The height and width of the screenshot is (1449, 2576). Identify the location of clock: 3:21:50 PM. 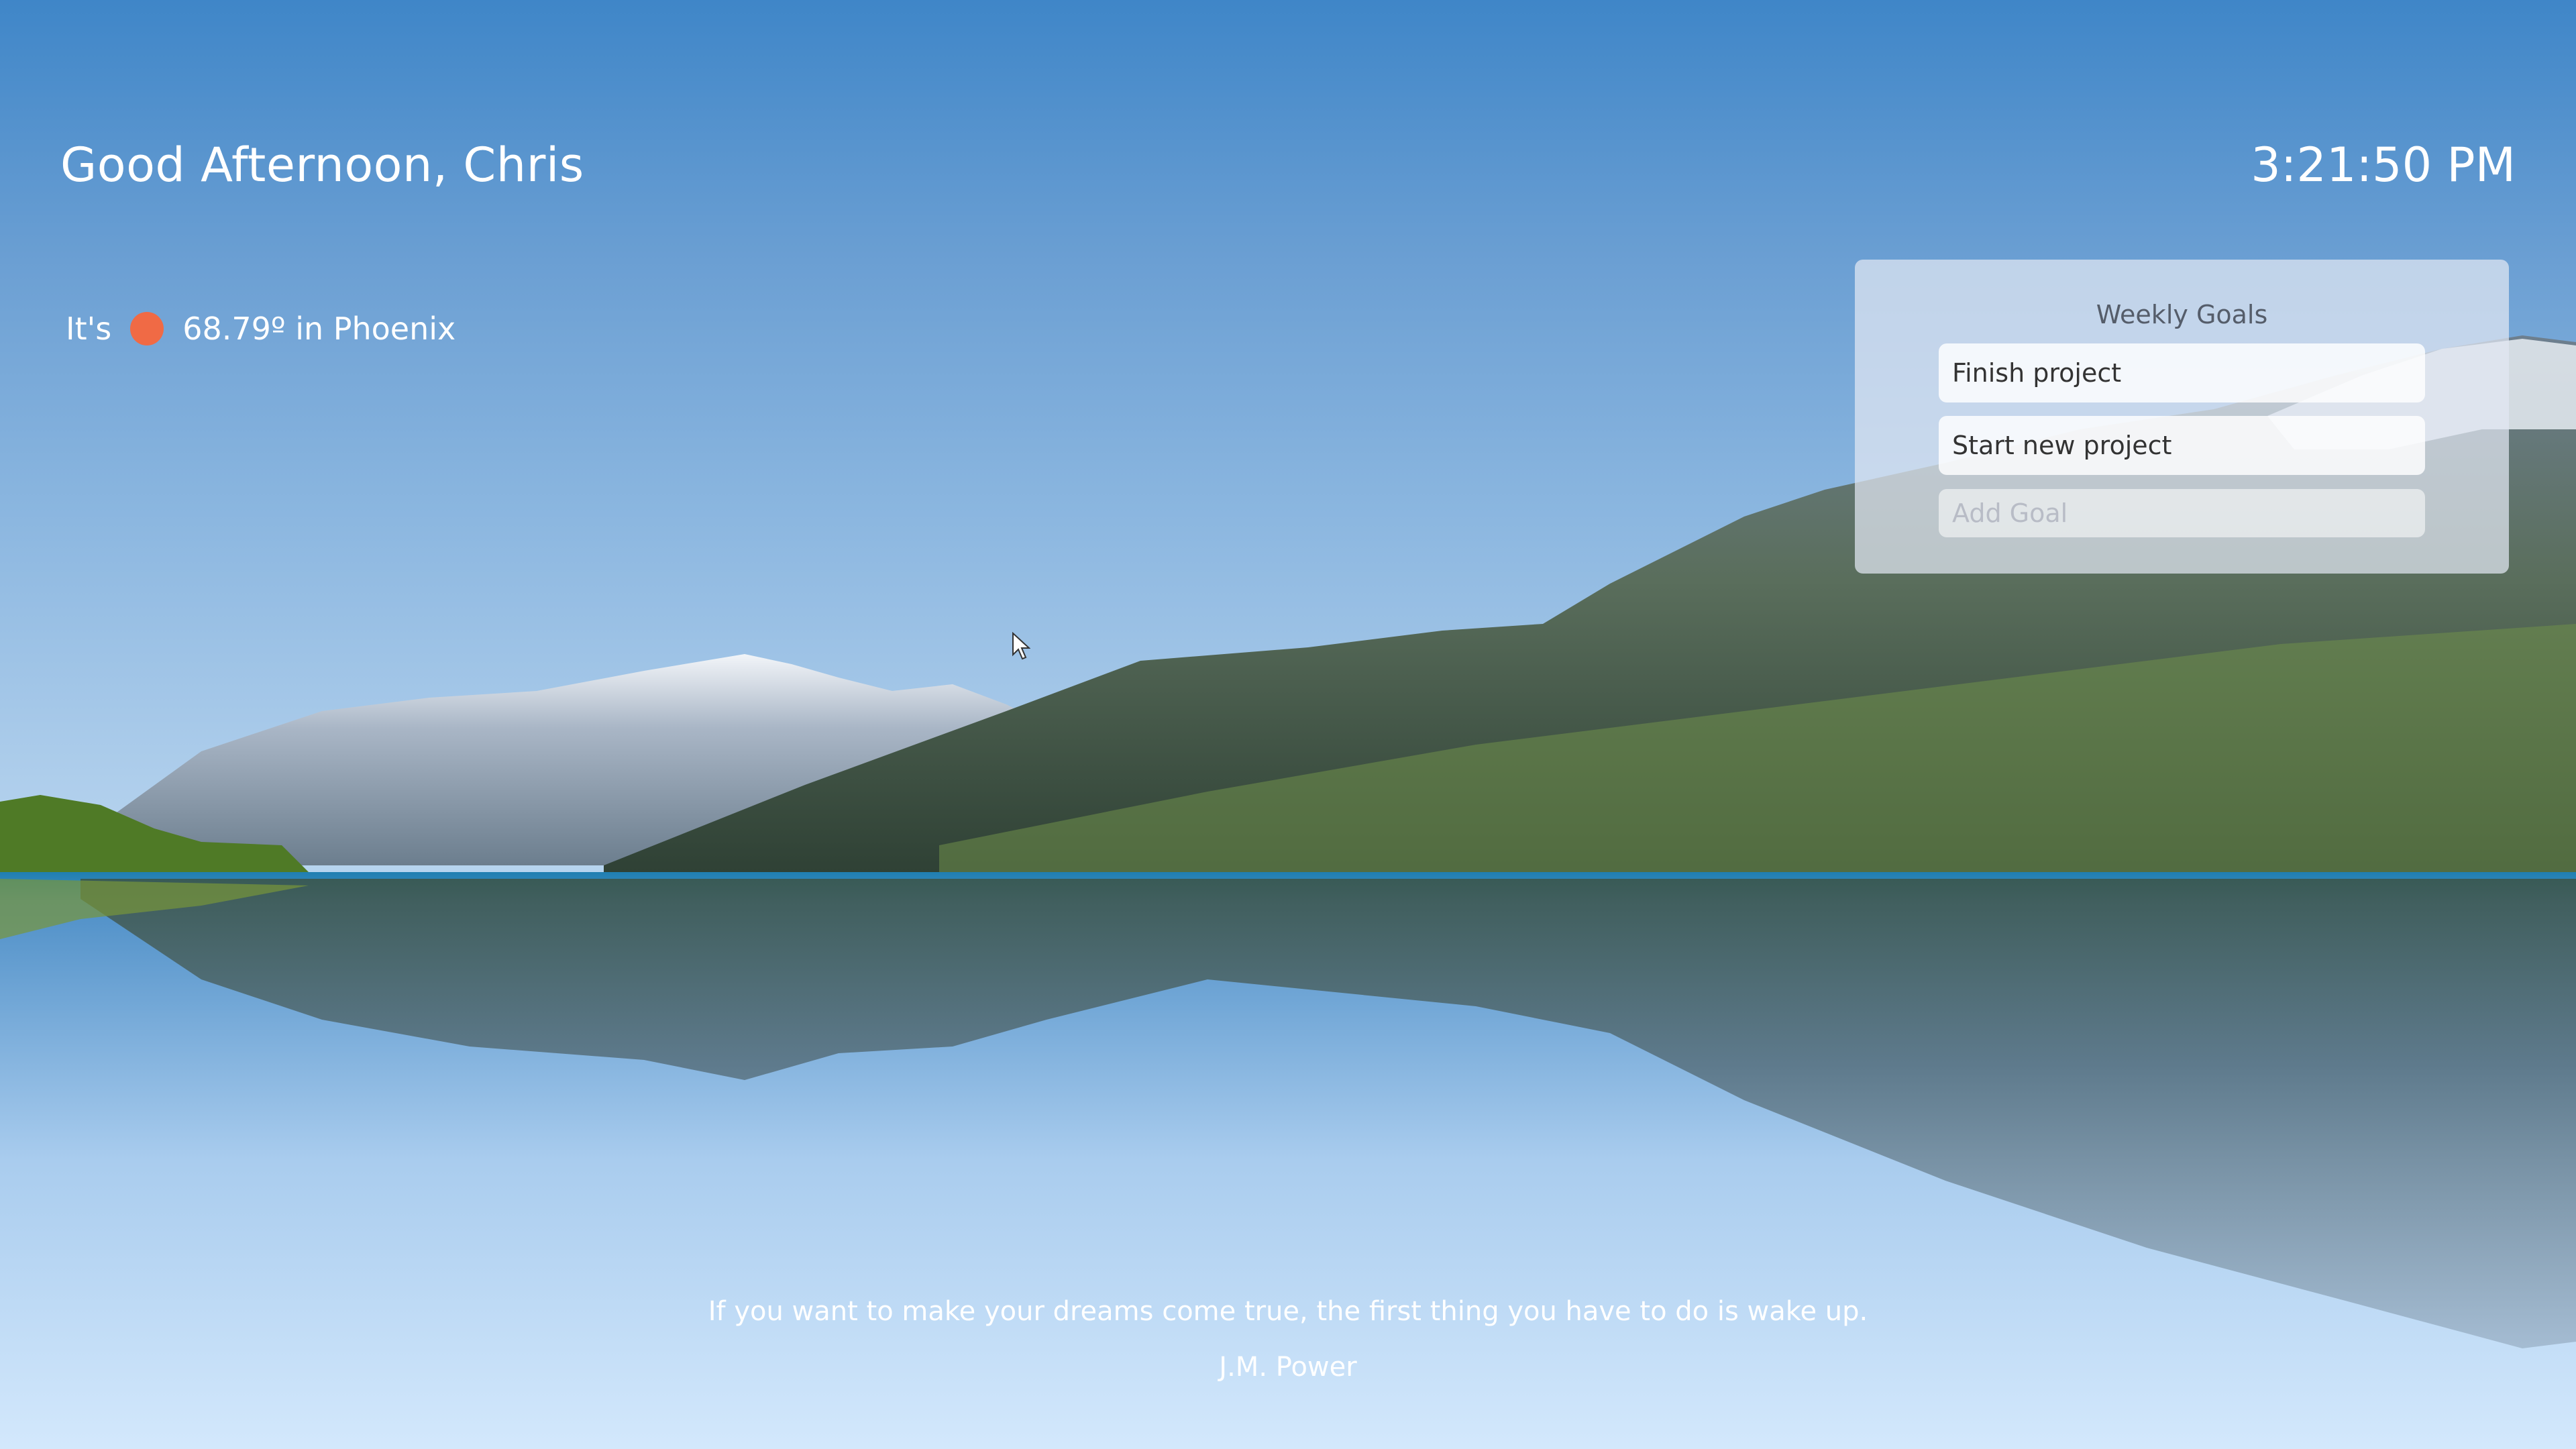
(2383, 165).